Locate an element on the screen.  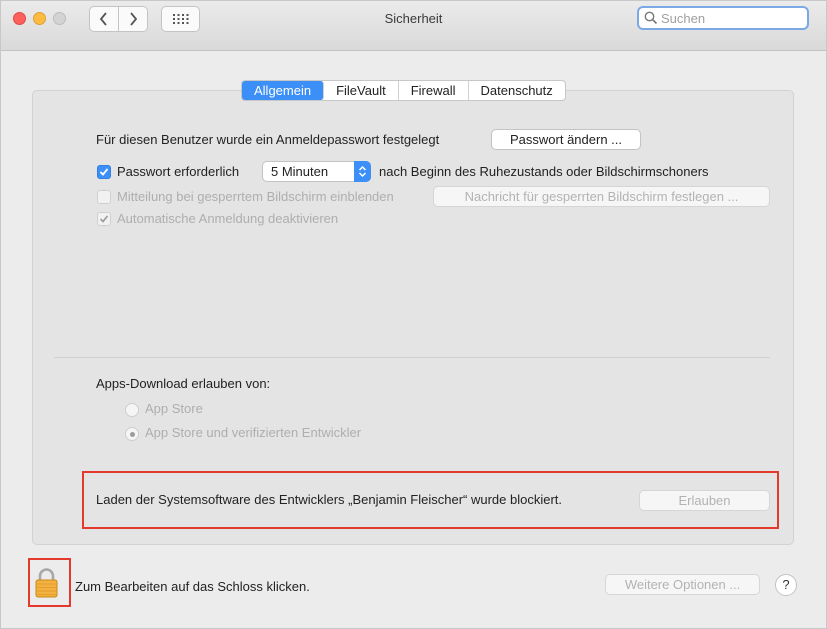
tab-filevault: FileVault is located at coordinates (361, 90).